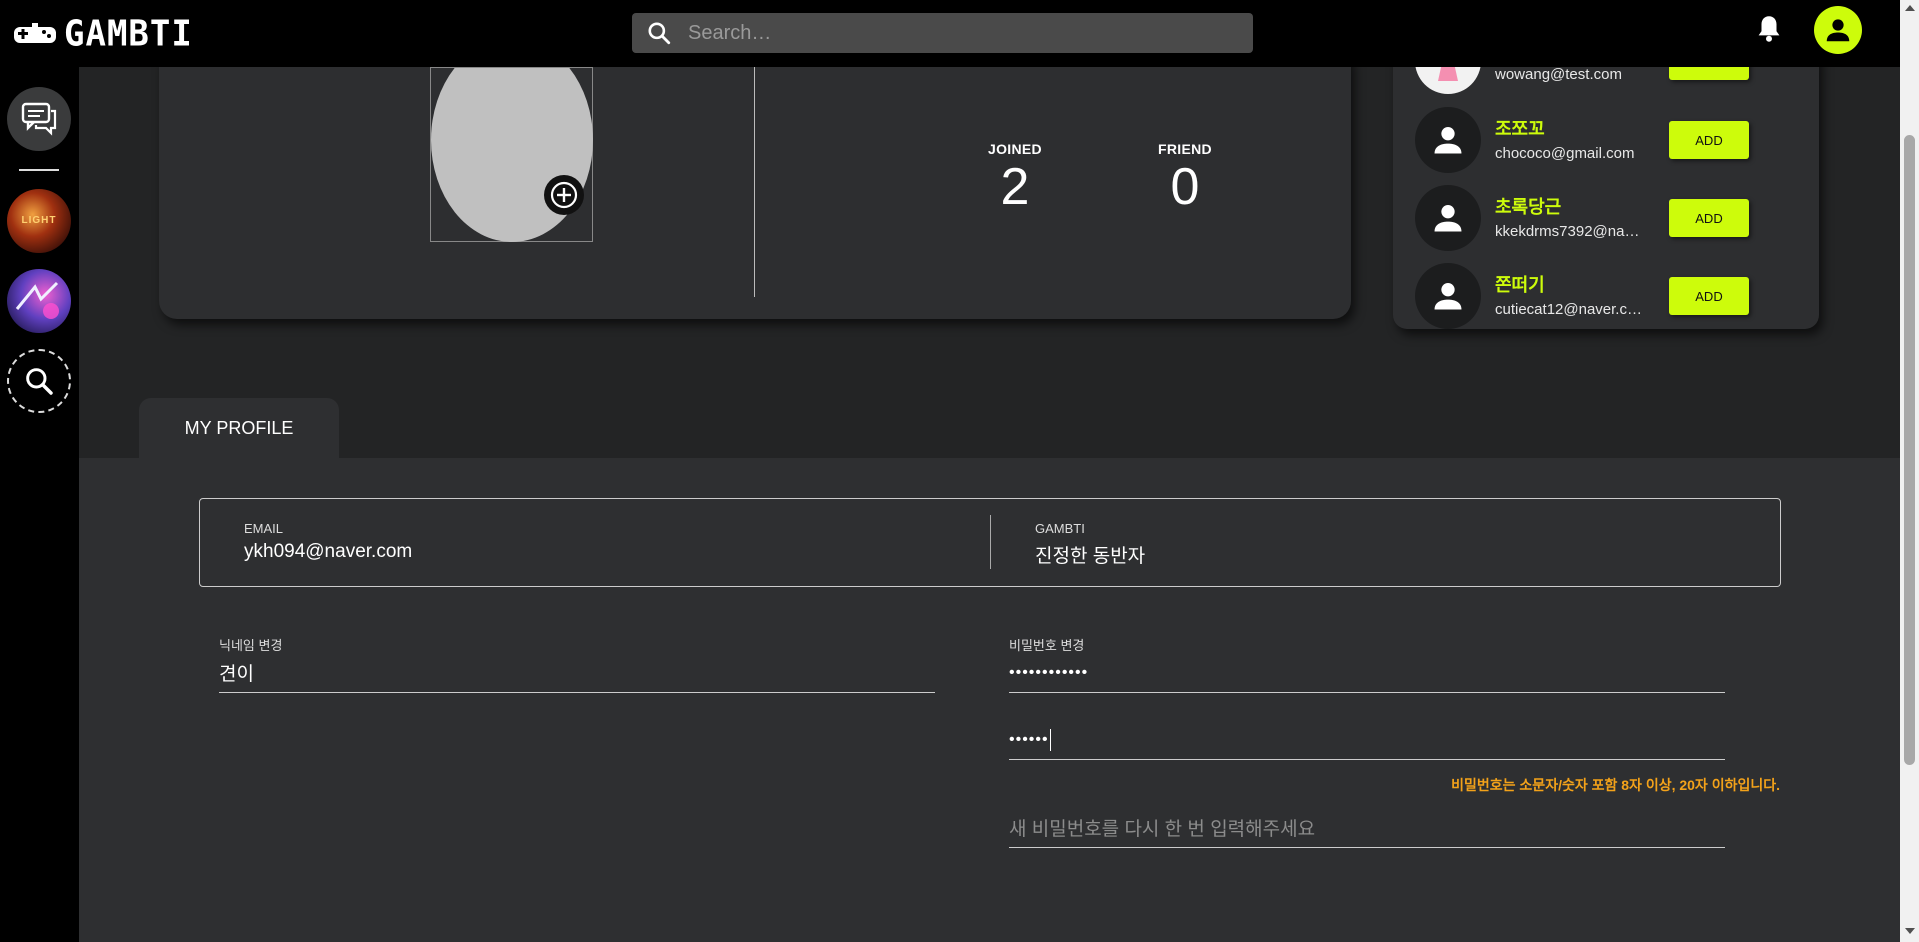 The image size is (1919, 942). Describe the element at coordinates (39, 170) in the screenshot. I see `sidebar-divider` at that location.